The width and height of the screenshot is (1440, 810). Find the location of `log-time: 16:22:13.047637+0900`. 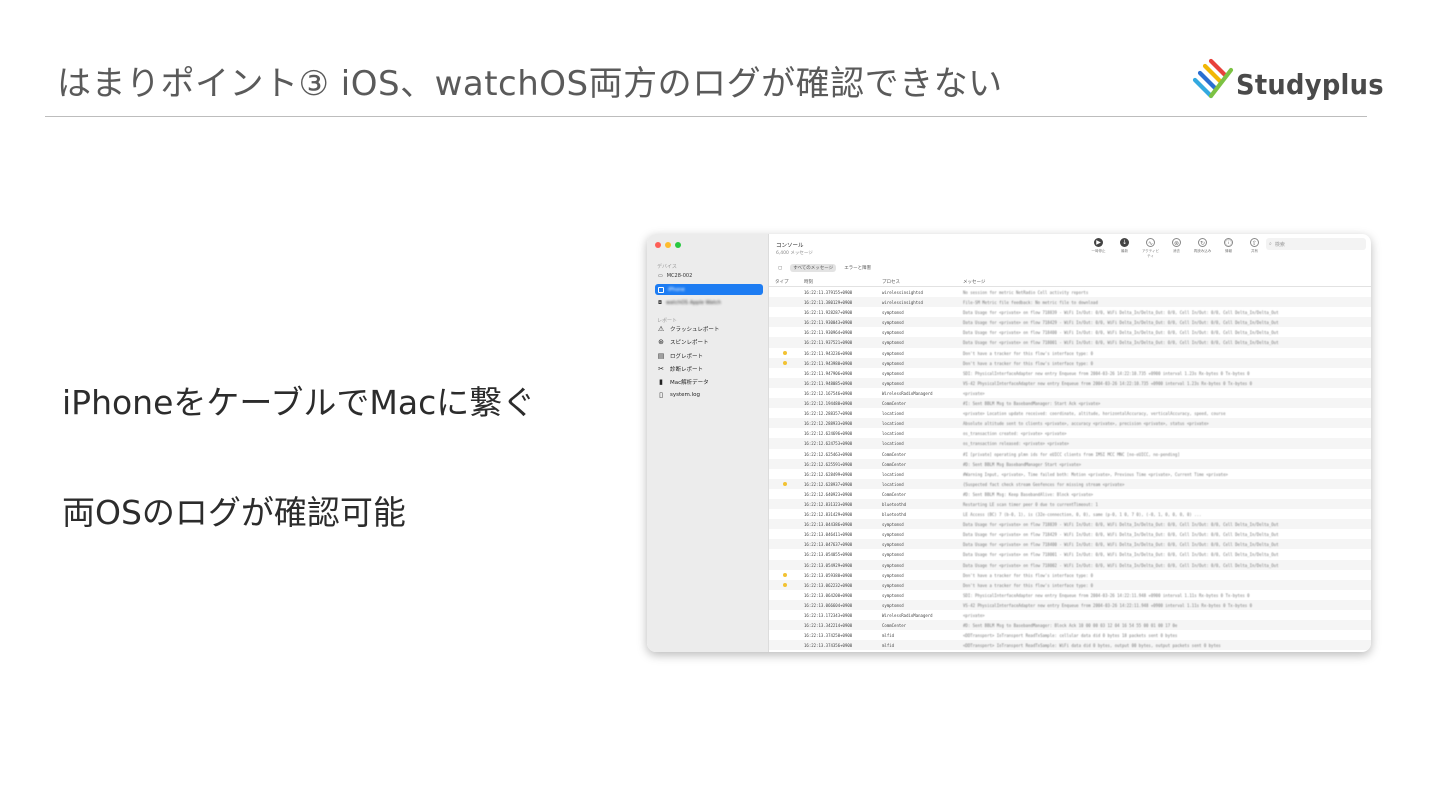

log-time: 16:22:13.047637+0900 is located at coordinates (828, 545).